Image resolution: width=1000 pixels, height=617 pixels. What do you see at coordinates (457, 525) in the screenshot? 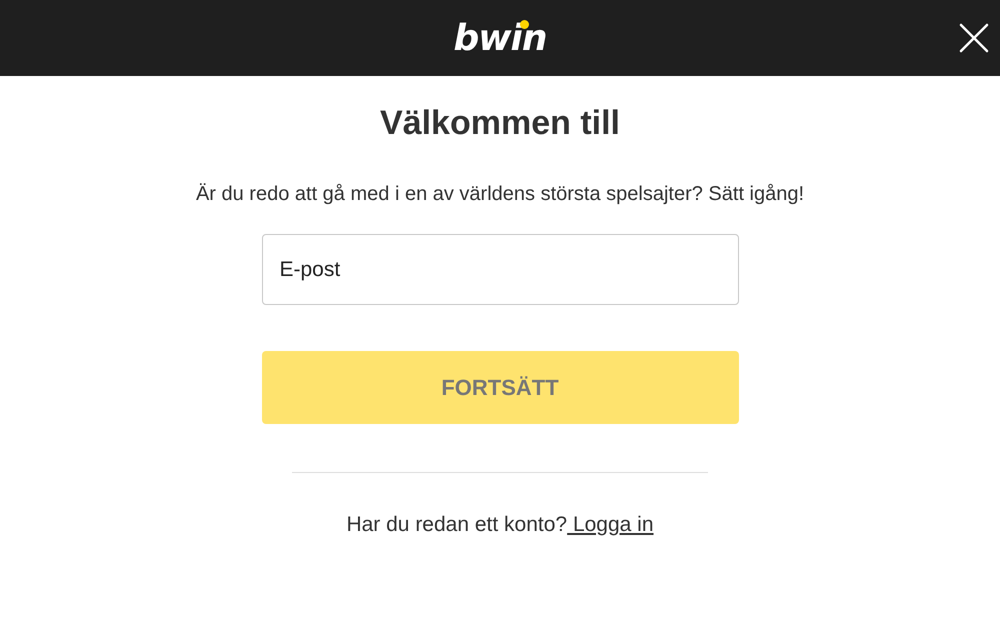
I see `login-prompt: Har du redan ett konto?` at bounding box center [457, 525].